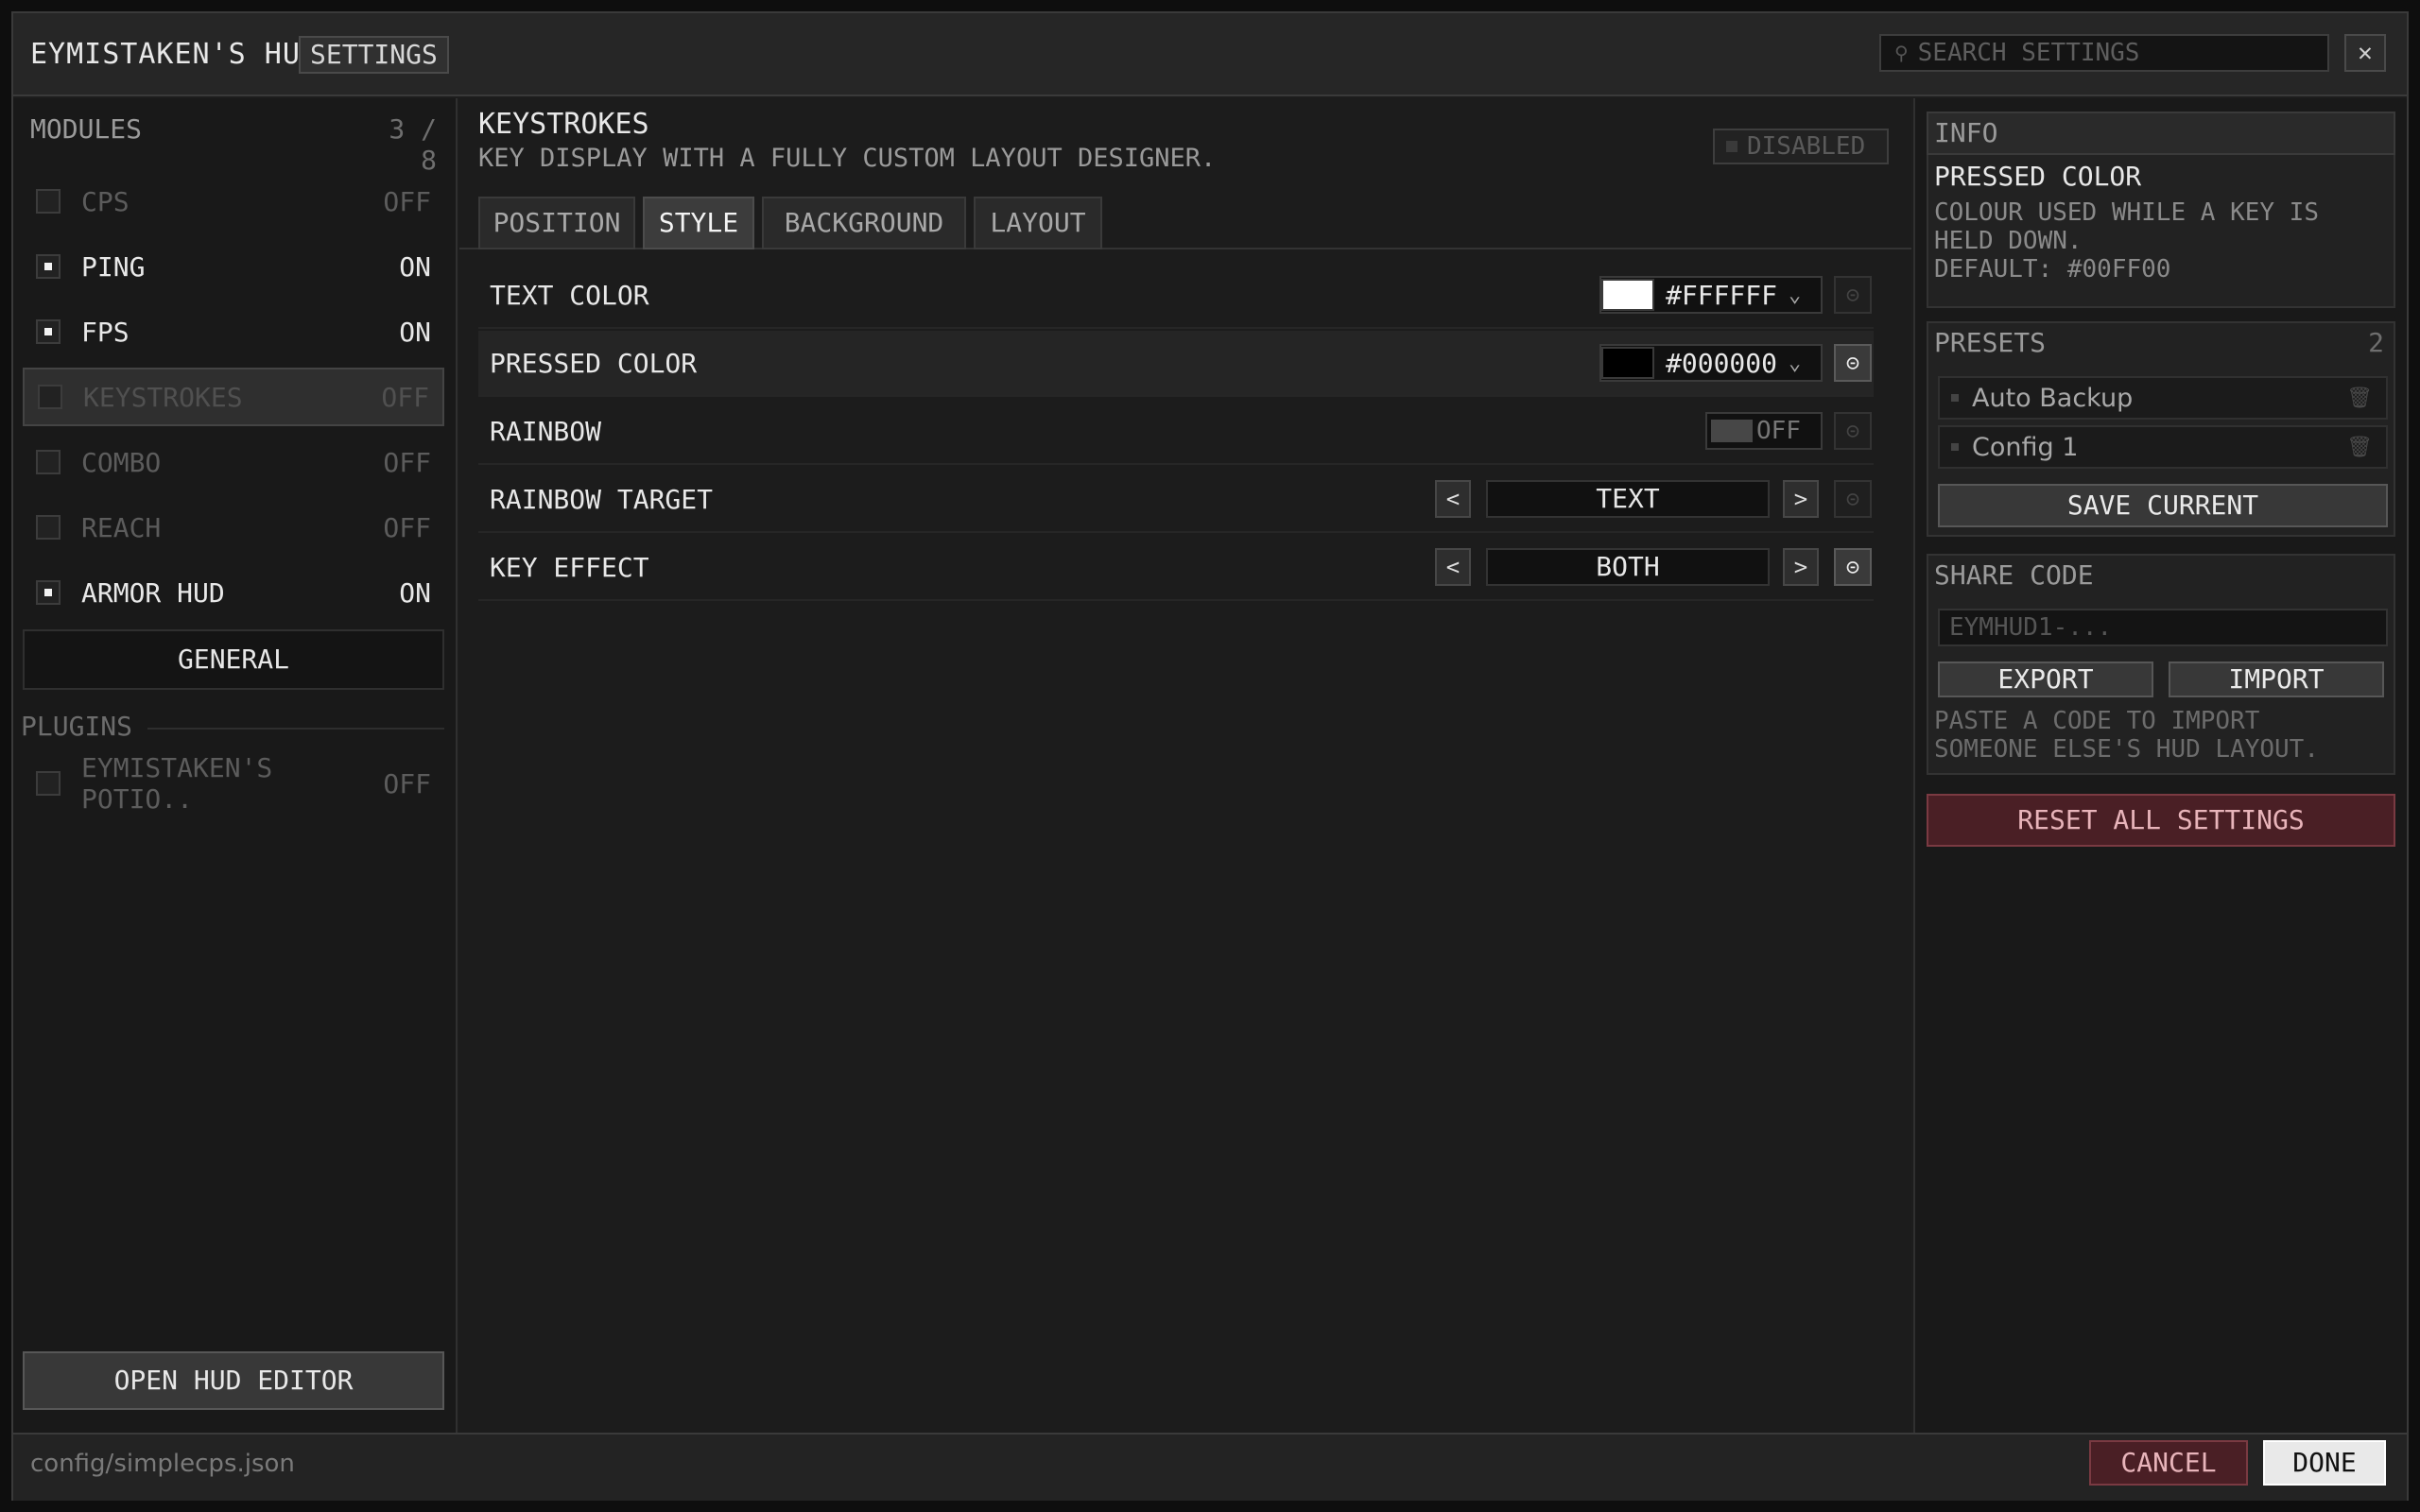 The height and width of the screenshot is (1512, 2420). Describe the element at coordinates (2168, 1463) in the screenshot. I see `cancel-button: CANCEL` at that location.